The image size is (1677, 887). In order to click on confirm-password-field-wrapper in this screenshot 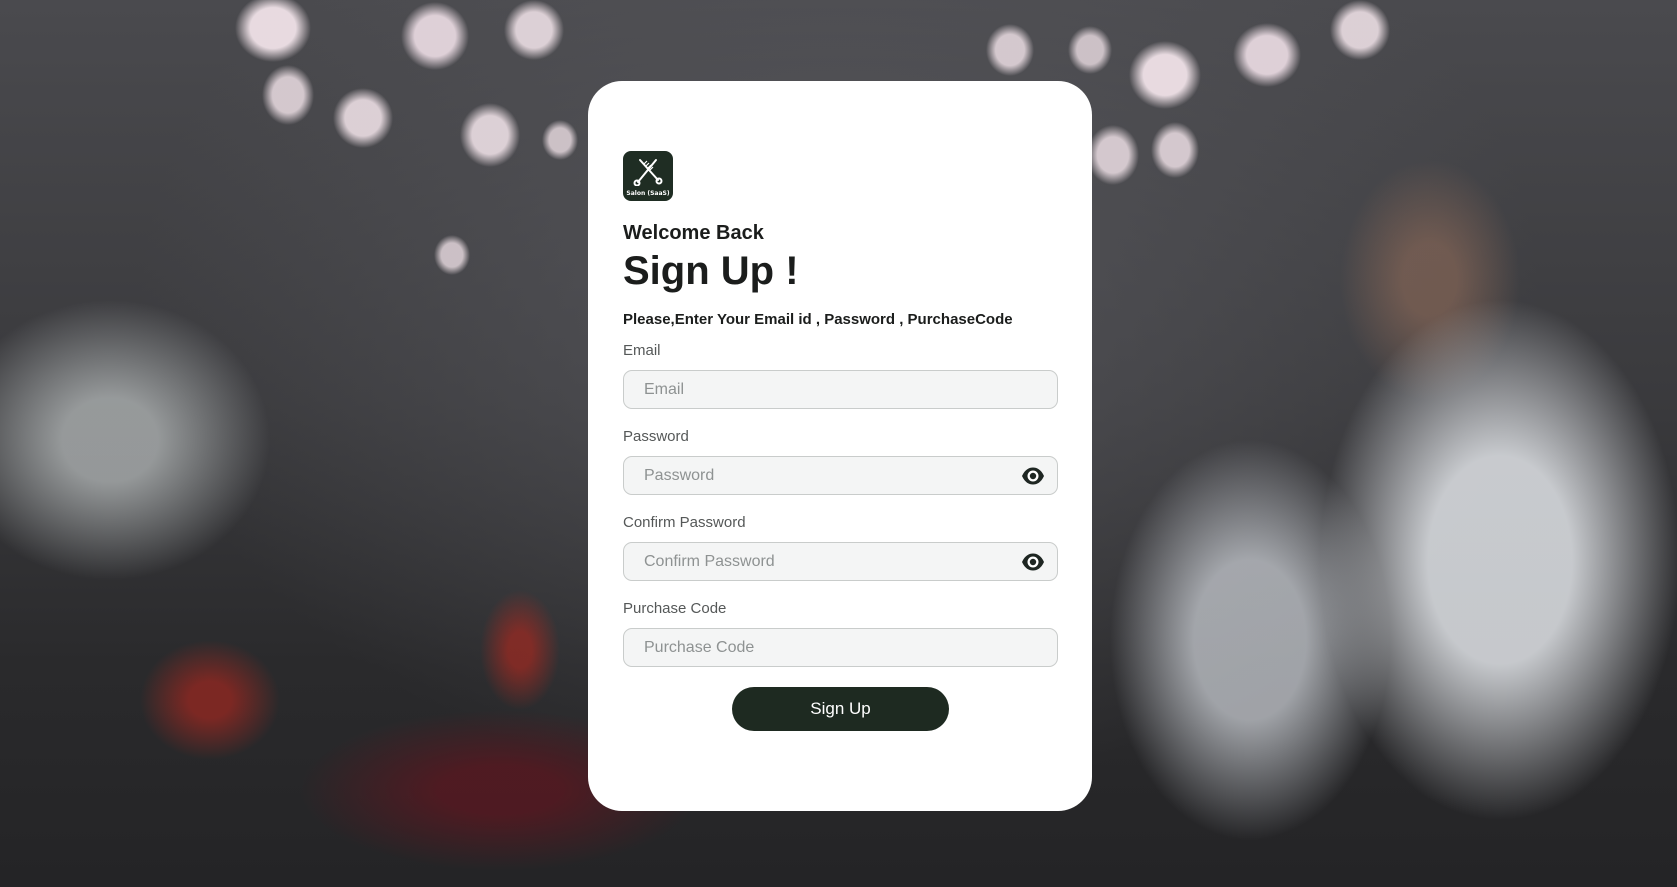, I will do `click(840, 561)`.